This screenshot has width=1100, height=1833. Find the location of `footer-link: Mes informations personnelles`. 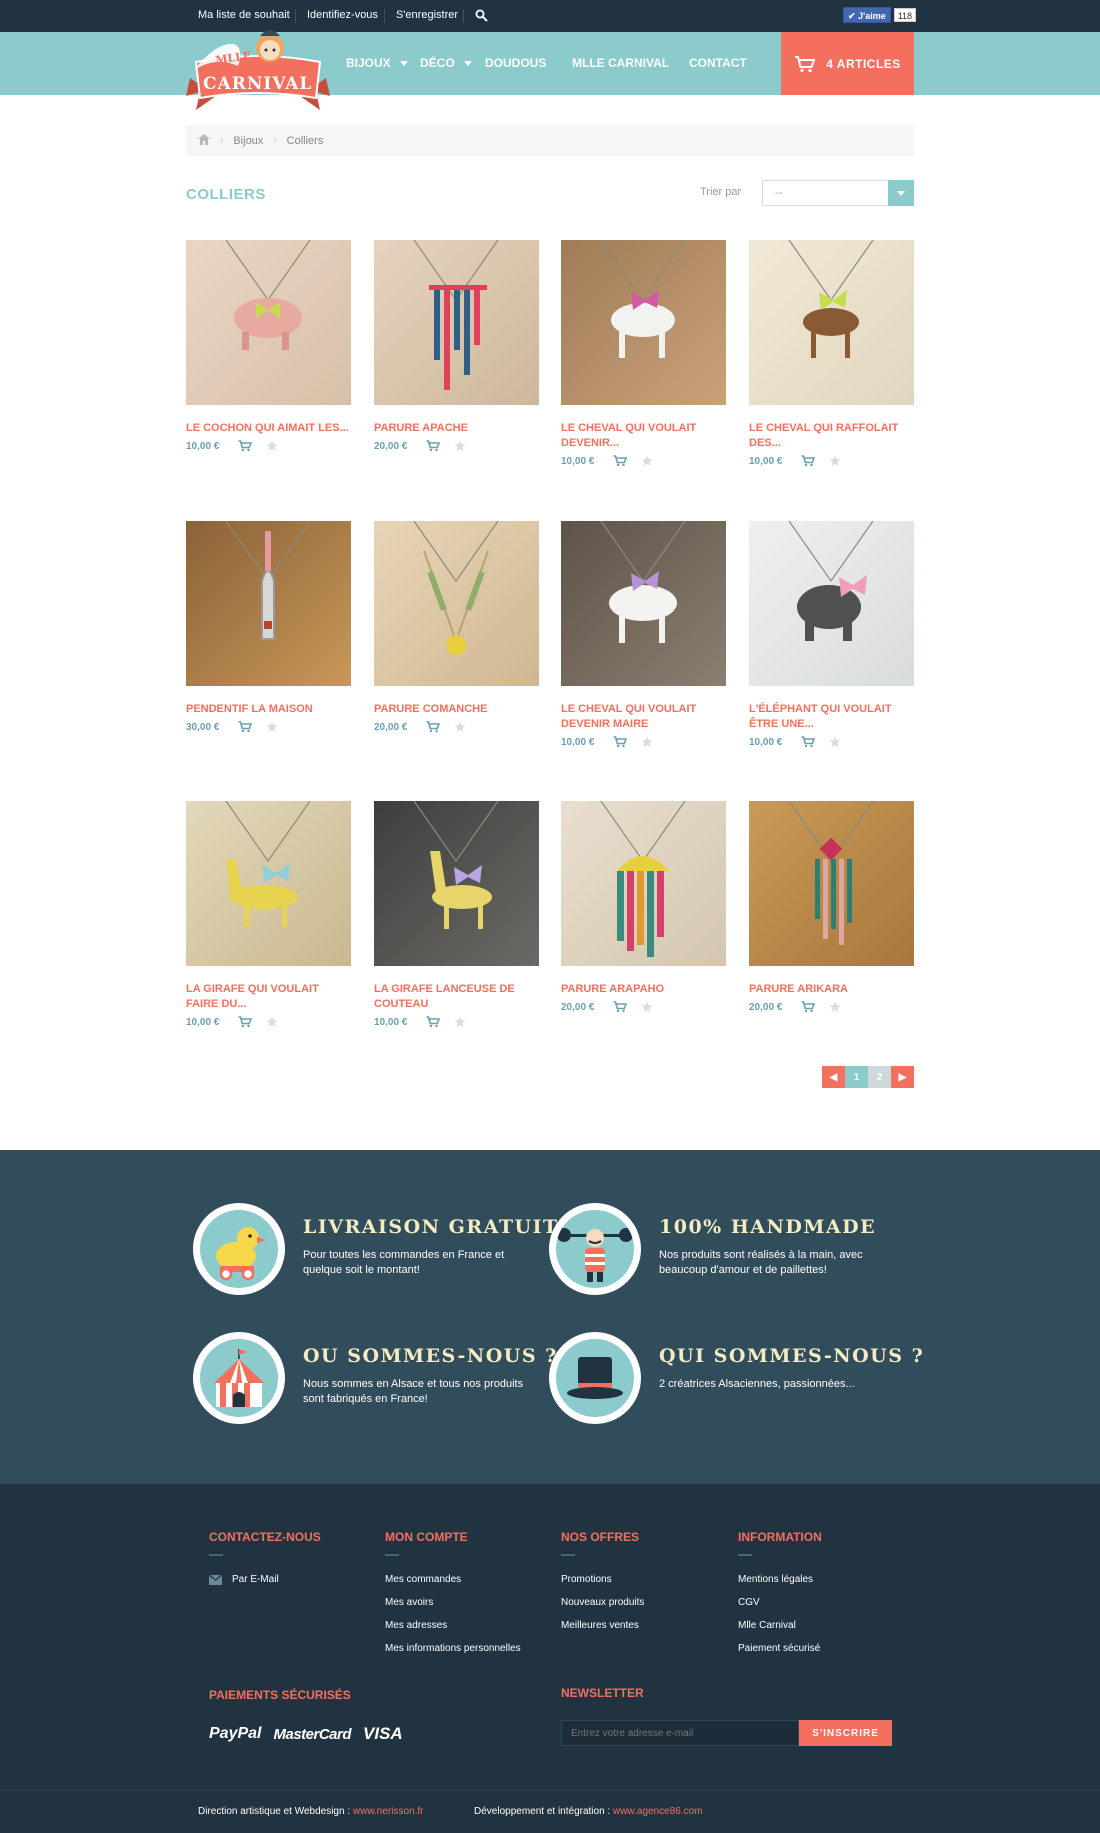

footer-link: Mes informations personnelles is located at coordinates (453, 1648).